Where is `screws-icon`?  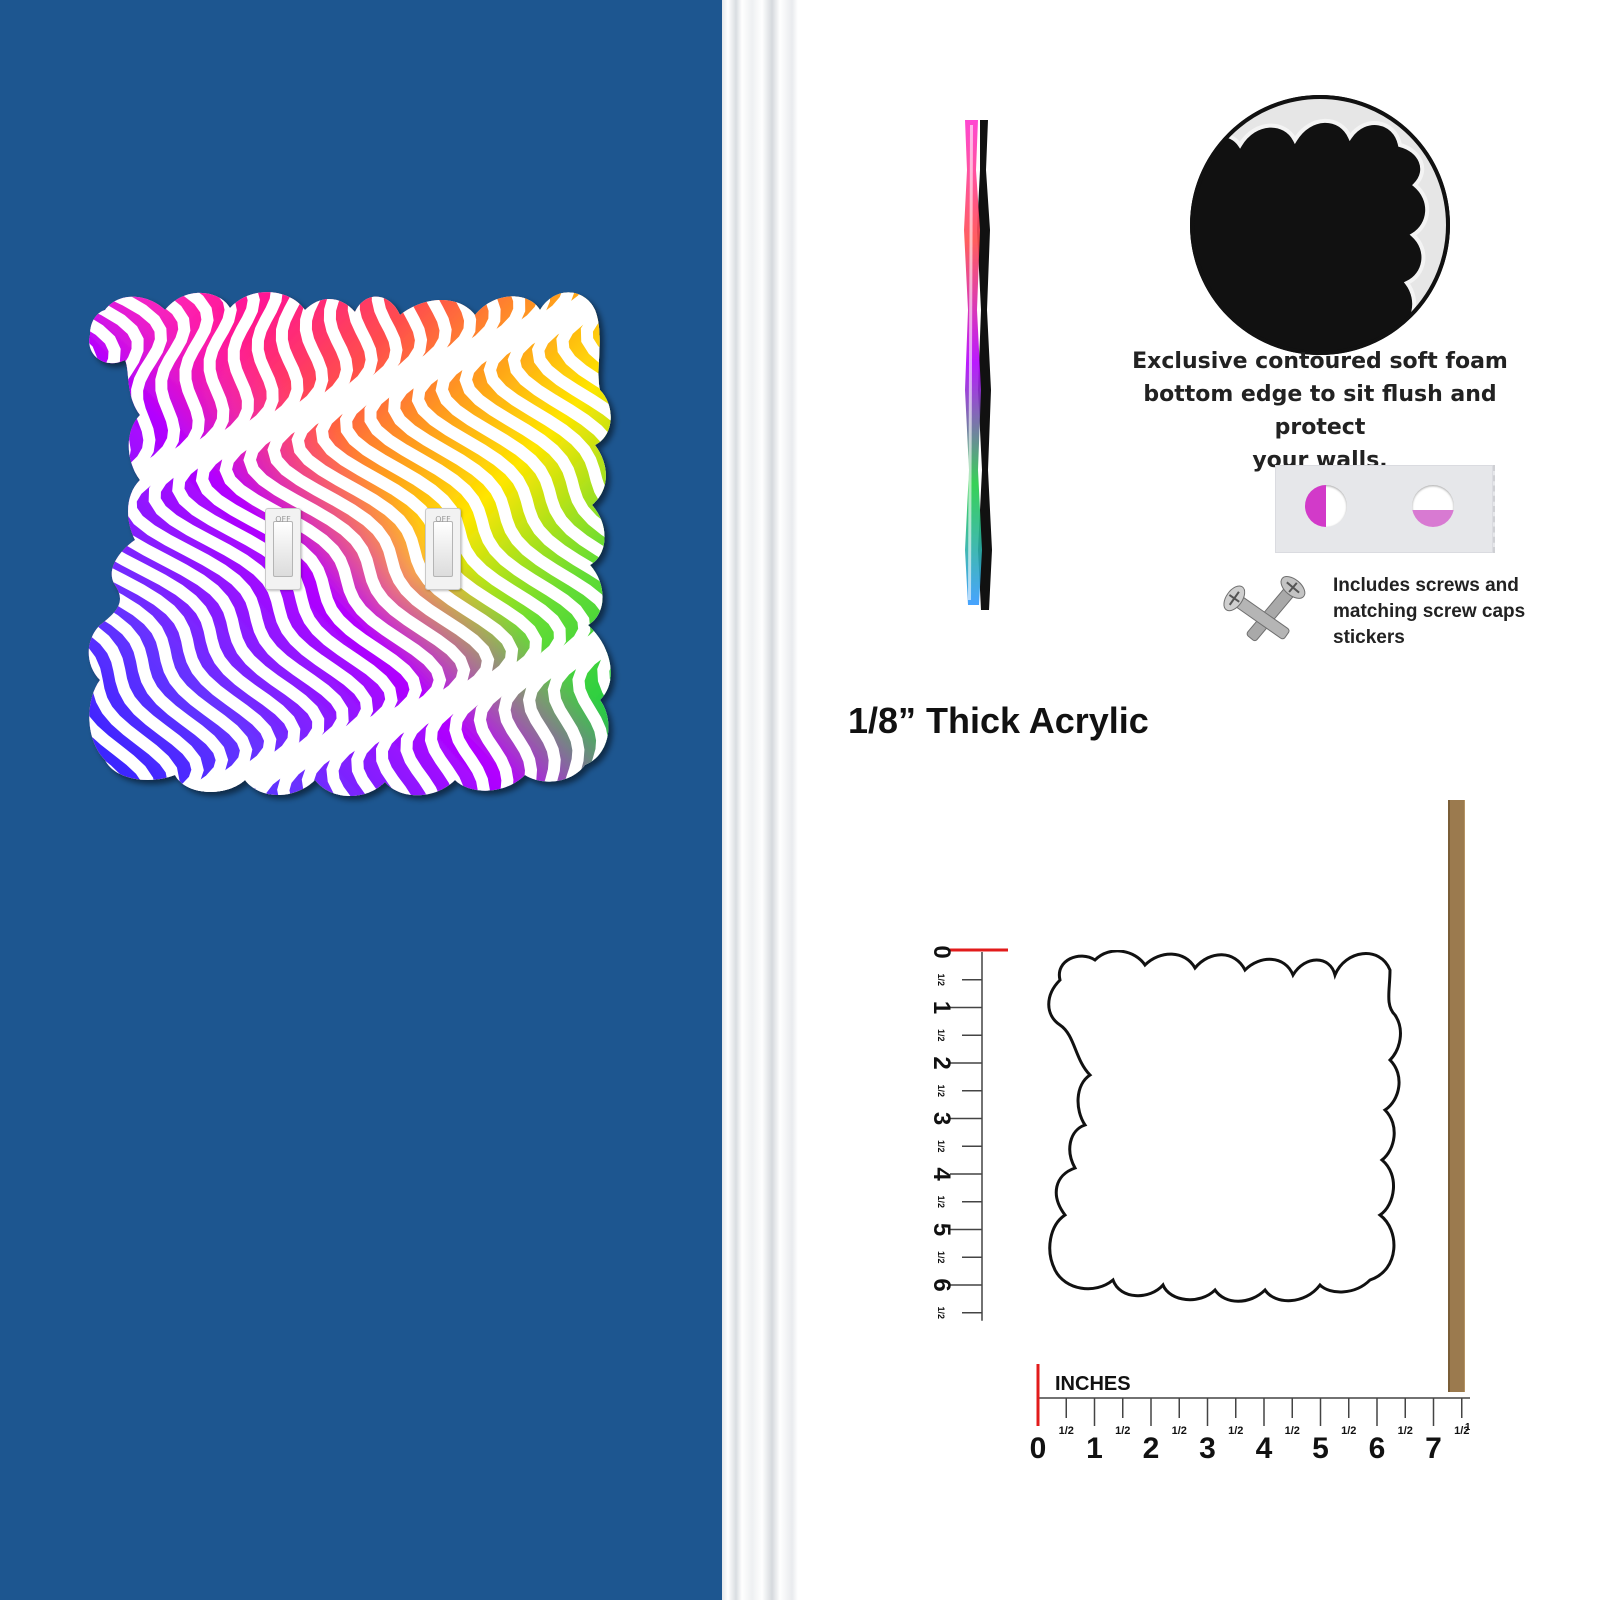 screws-icon is located at coordinates (1264, 609).